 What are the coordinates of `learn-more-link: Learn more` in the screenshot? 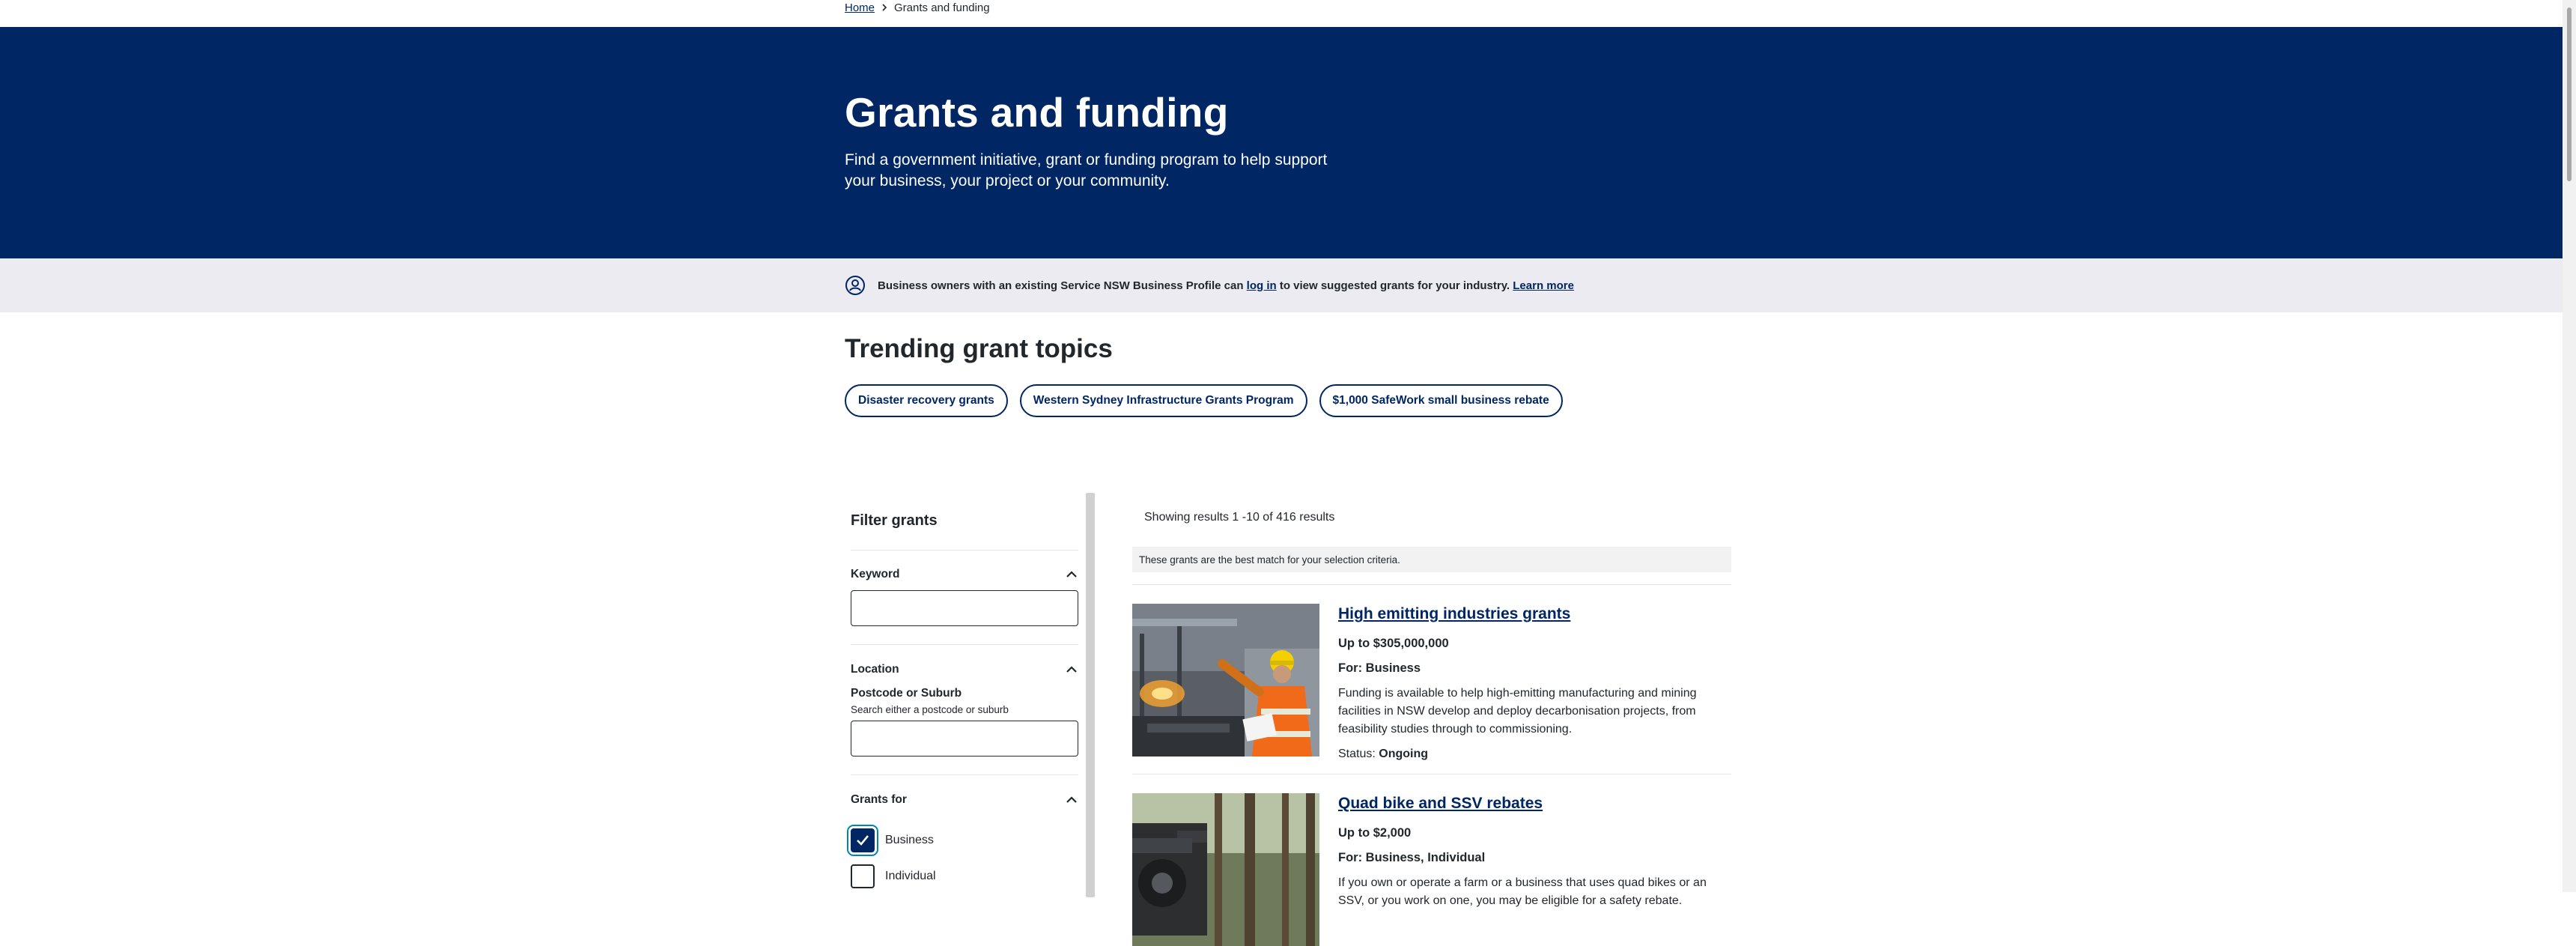 It's located at (1543, 285).